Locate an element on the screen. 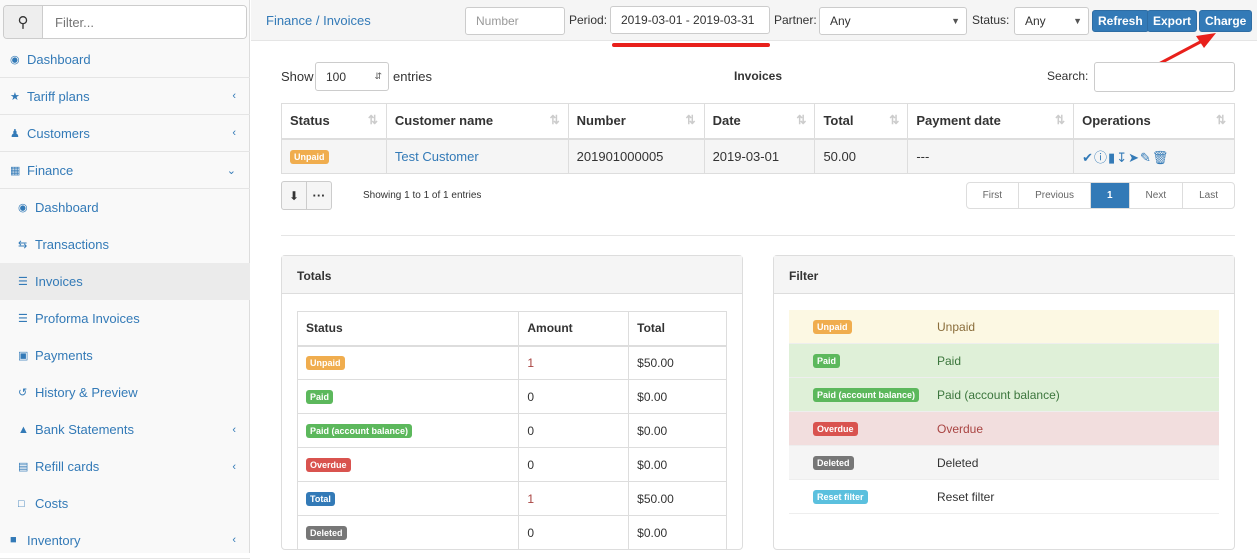  column-label: Customer name is located at coordinates (444, 121).